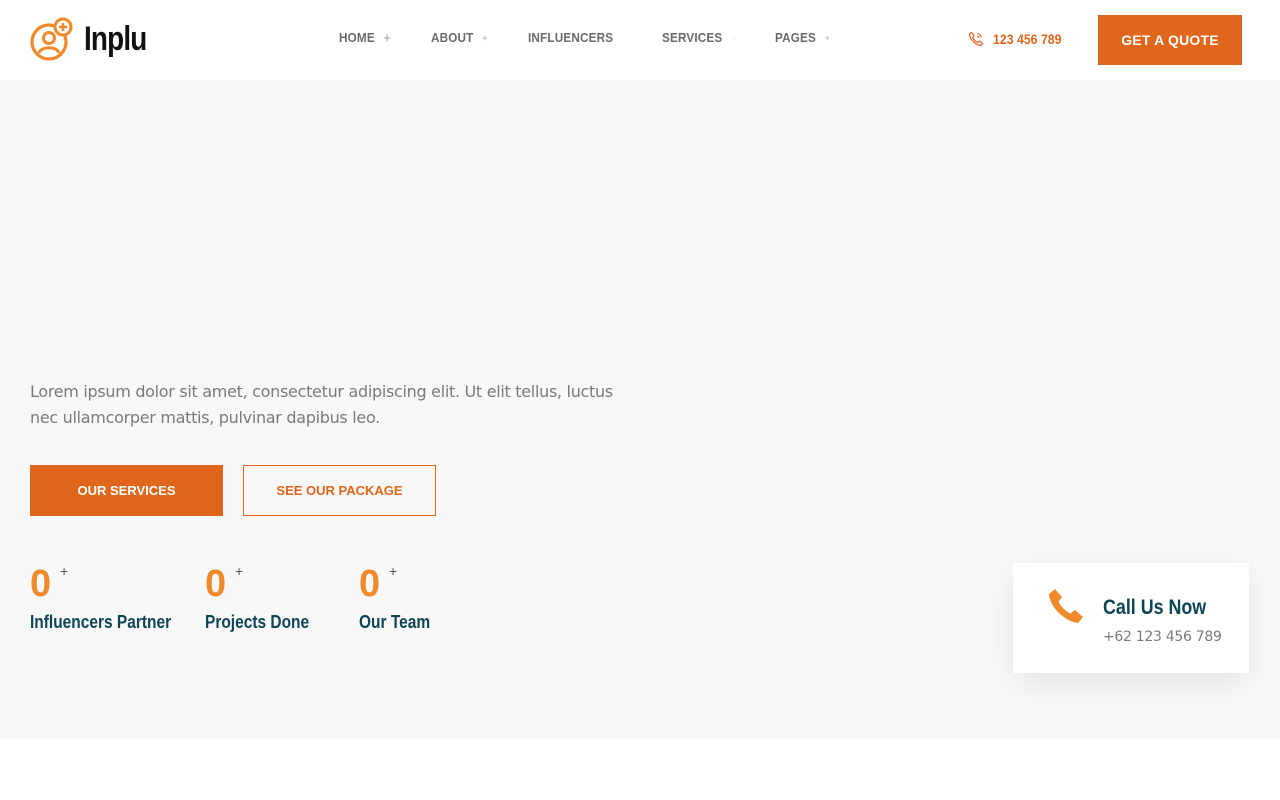 Image resolution: width=1280 pixels, height=800 pixels. I want to click on nav-item-influencers: INFLUENCERS, so click(575, 37).